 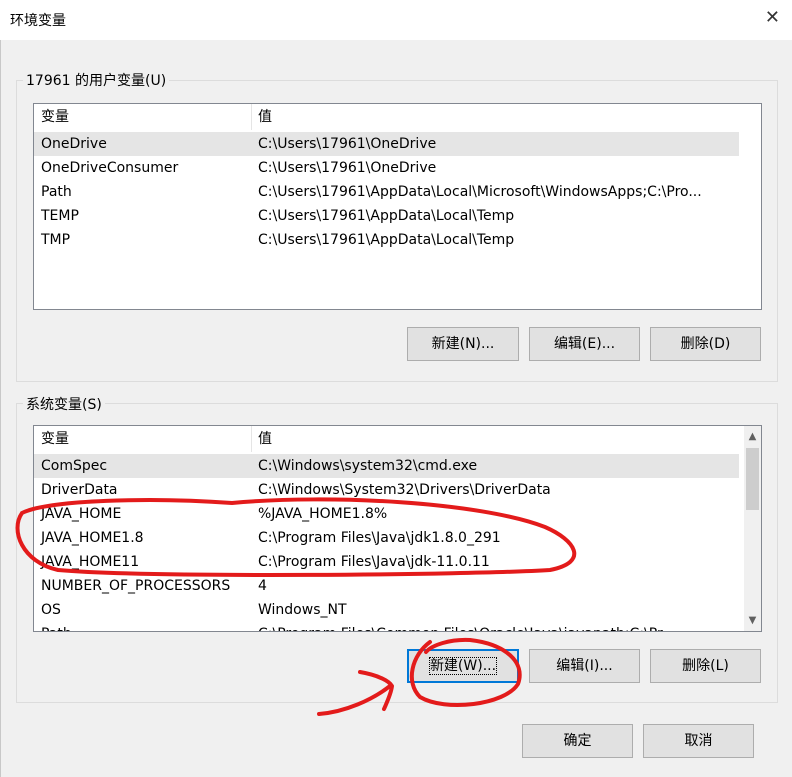 I want to click on table-row: NUMBER_OF_PROCESSORS 4, so click(x=386, y=586).